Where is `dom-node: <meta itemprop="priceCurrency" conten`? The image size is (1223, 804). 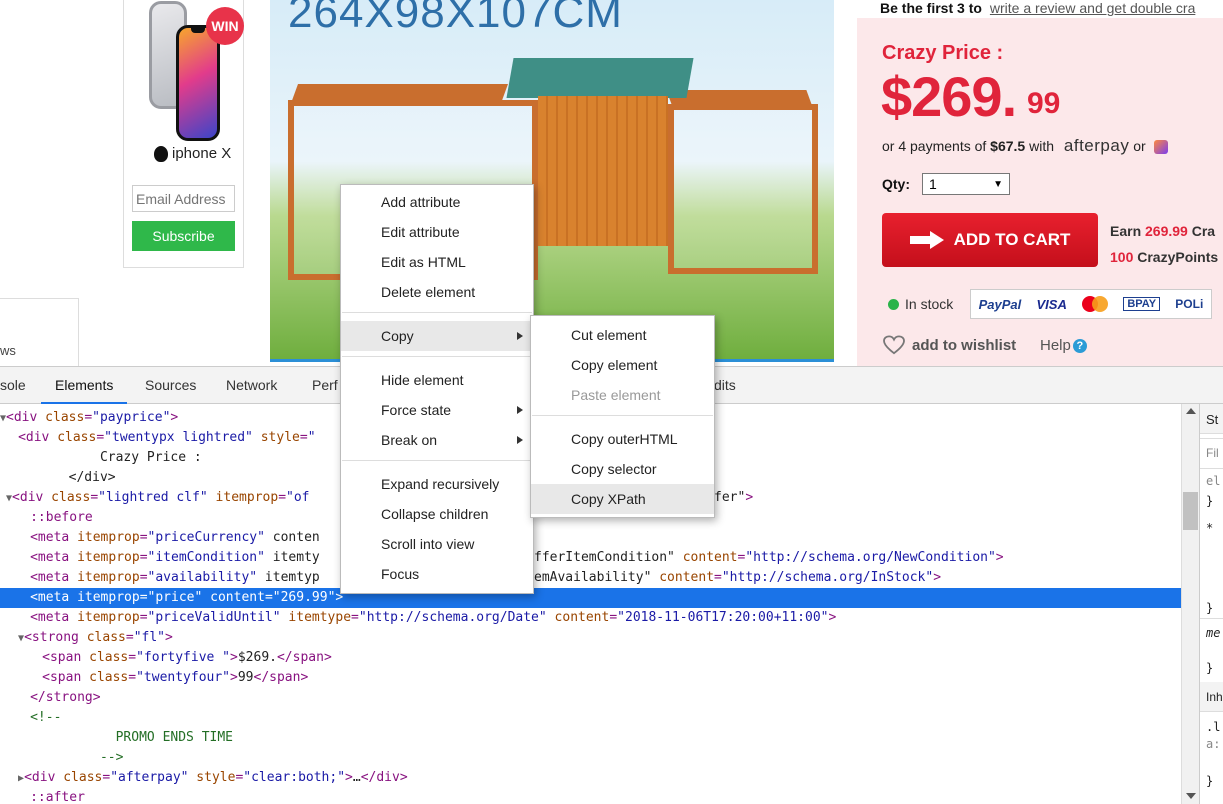
dom-node: <meta itemprop="priceCurrency" conten is located at coordinates (590, 538).